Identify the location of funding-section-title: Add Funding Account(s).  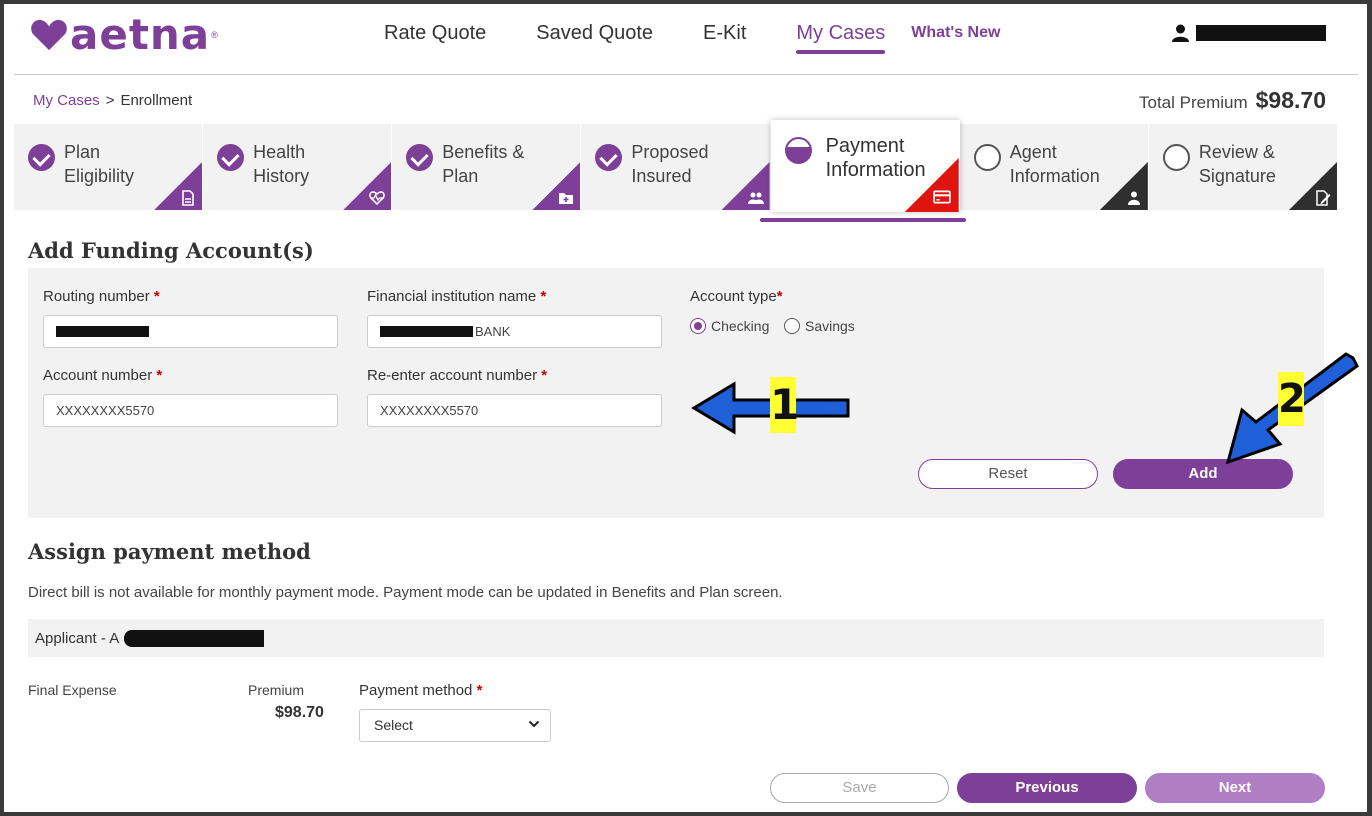
(171, 250).